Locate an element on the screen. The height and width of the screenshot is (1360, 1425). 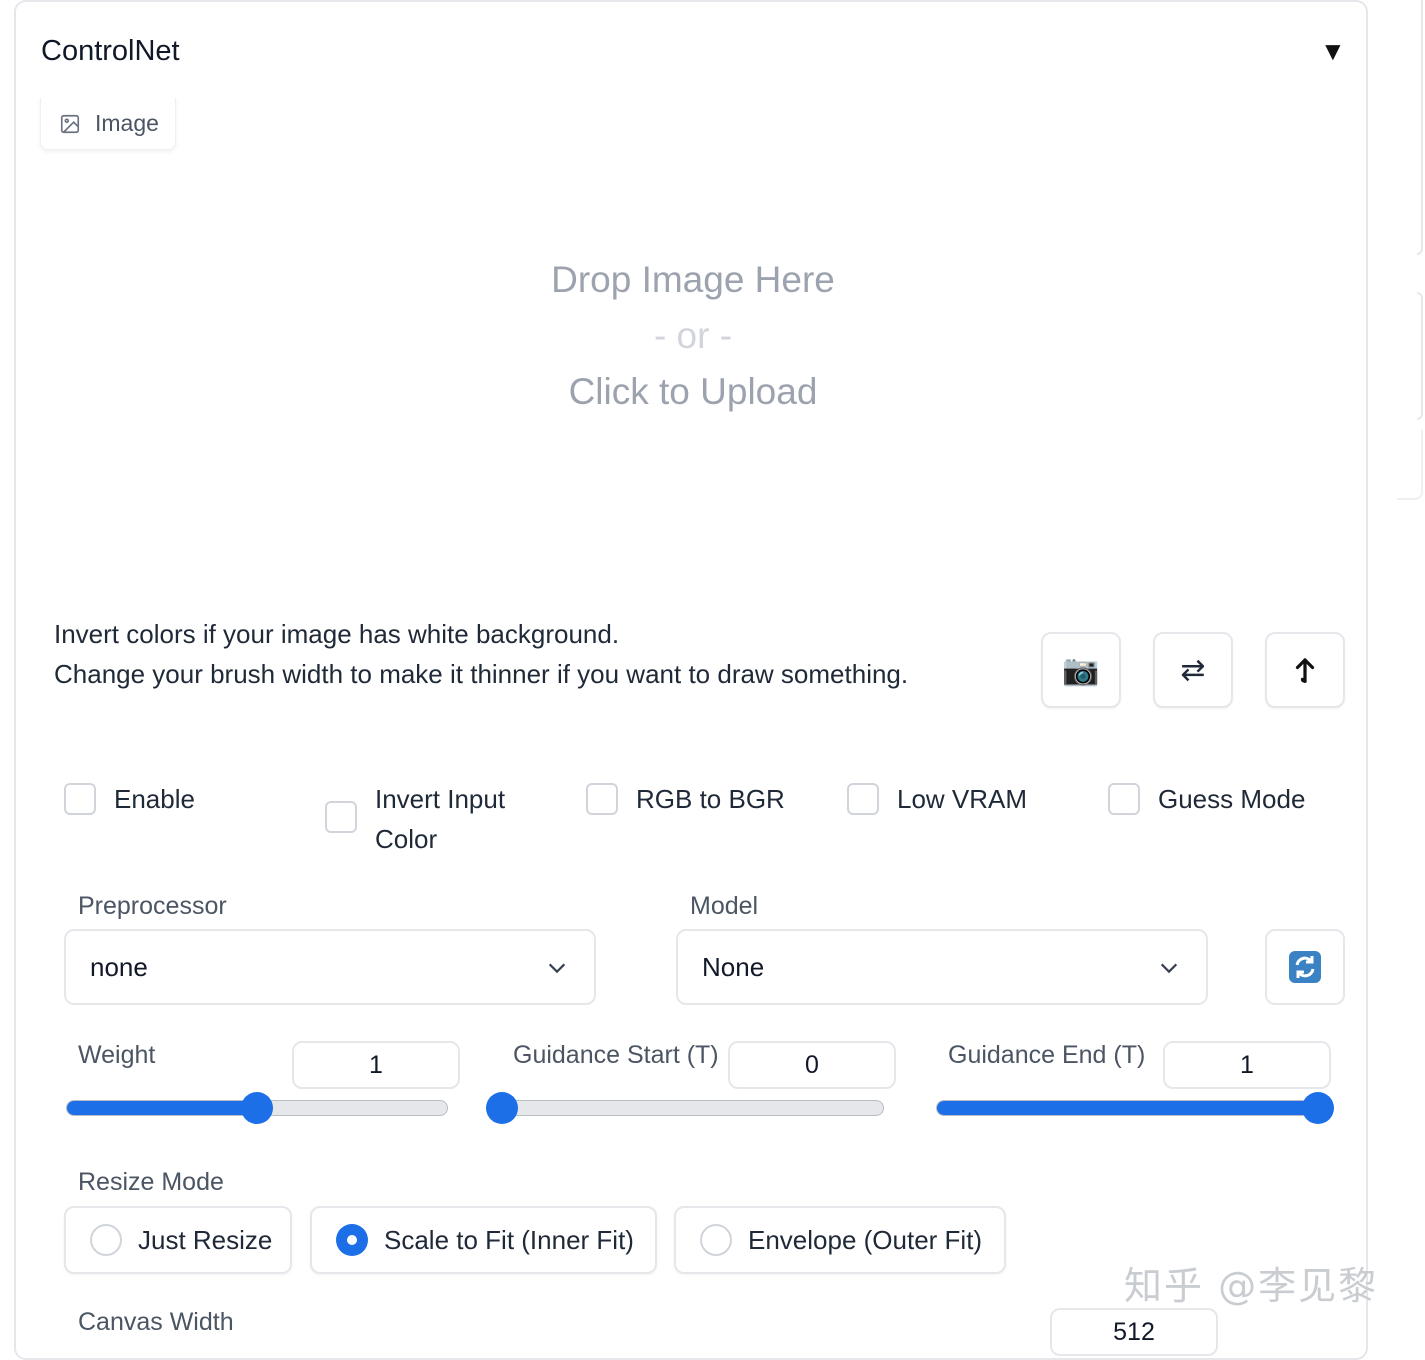
guidance-end-slider is located at coordinates (1128, 1108).